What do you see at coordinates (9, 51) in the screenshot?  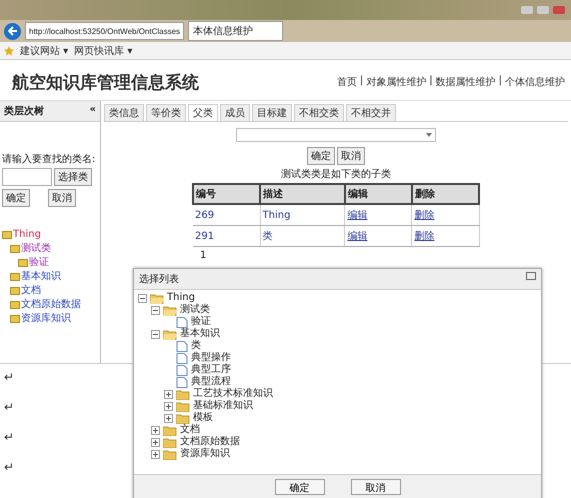 I see `star-icon` at bounding box center [9, 51].